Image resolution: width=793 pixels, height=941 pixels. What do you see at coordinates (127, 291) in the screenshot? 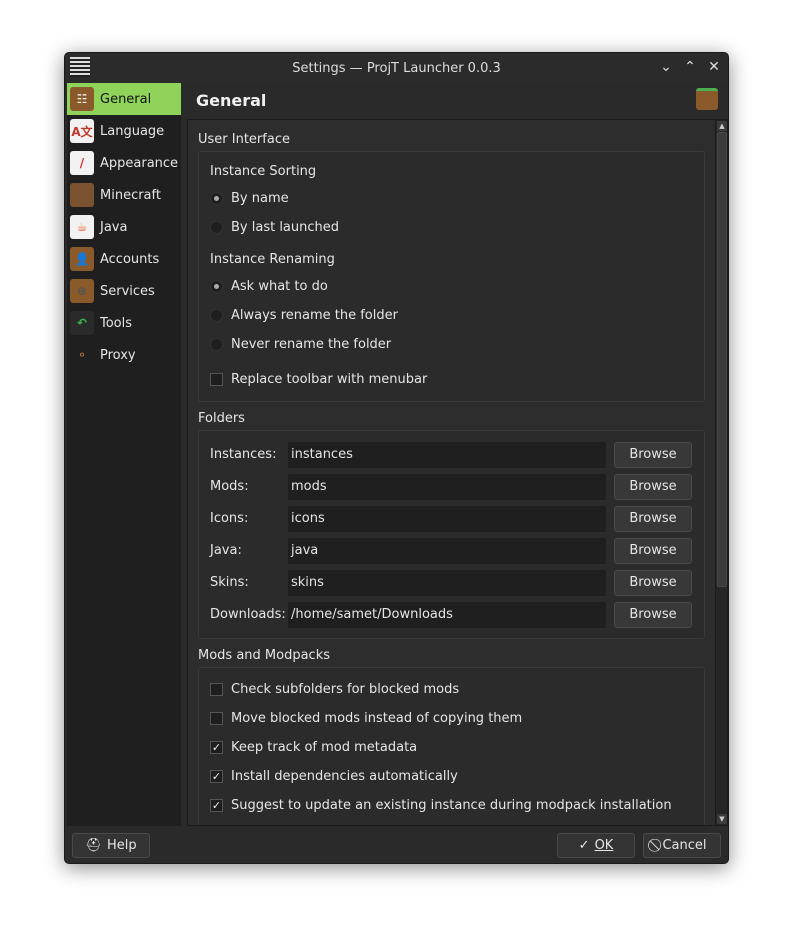
I see `sidebar-item-label: Services` at bounding box center [127, 291].